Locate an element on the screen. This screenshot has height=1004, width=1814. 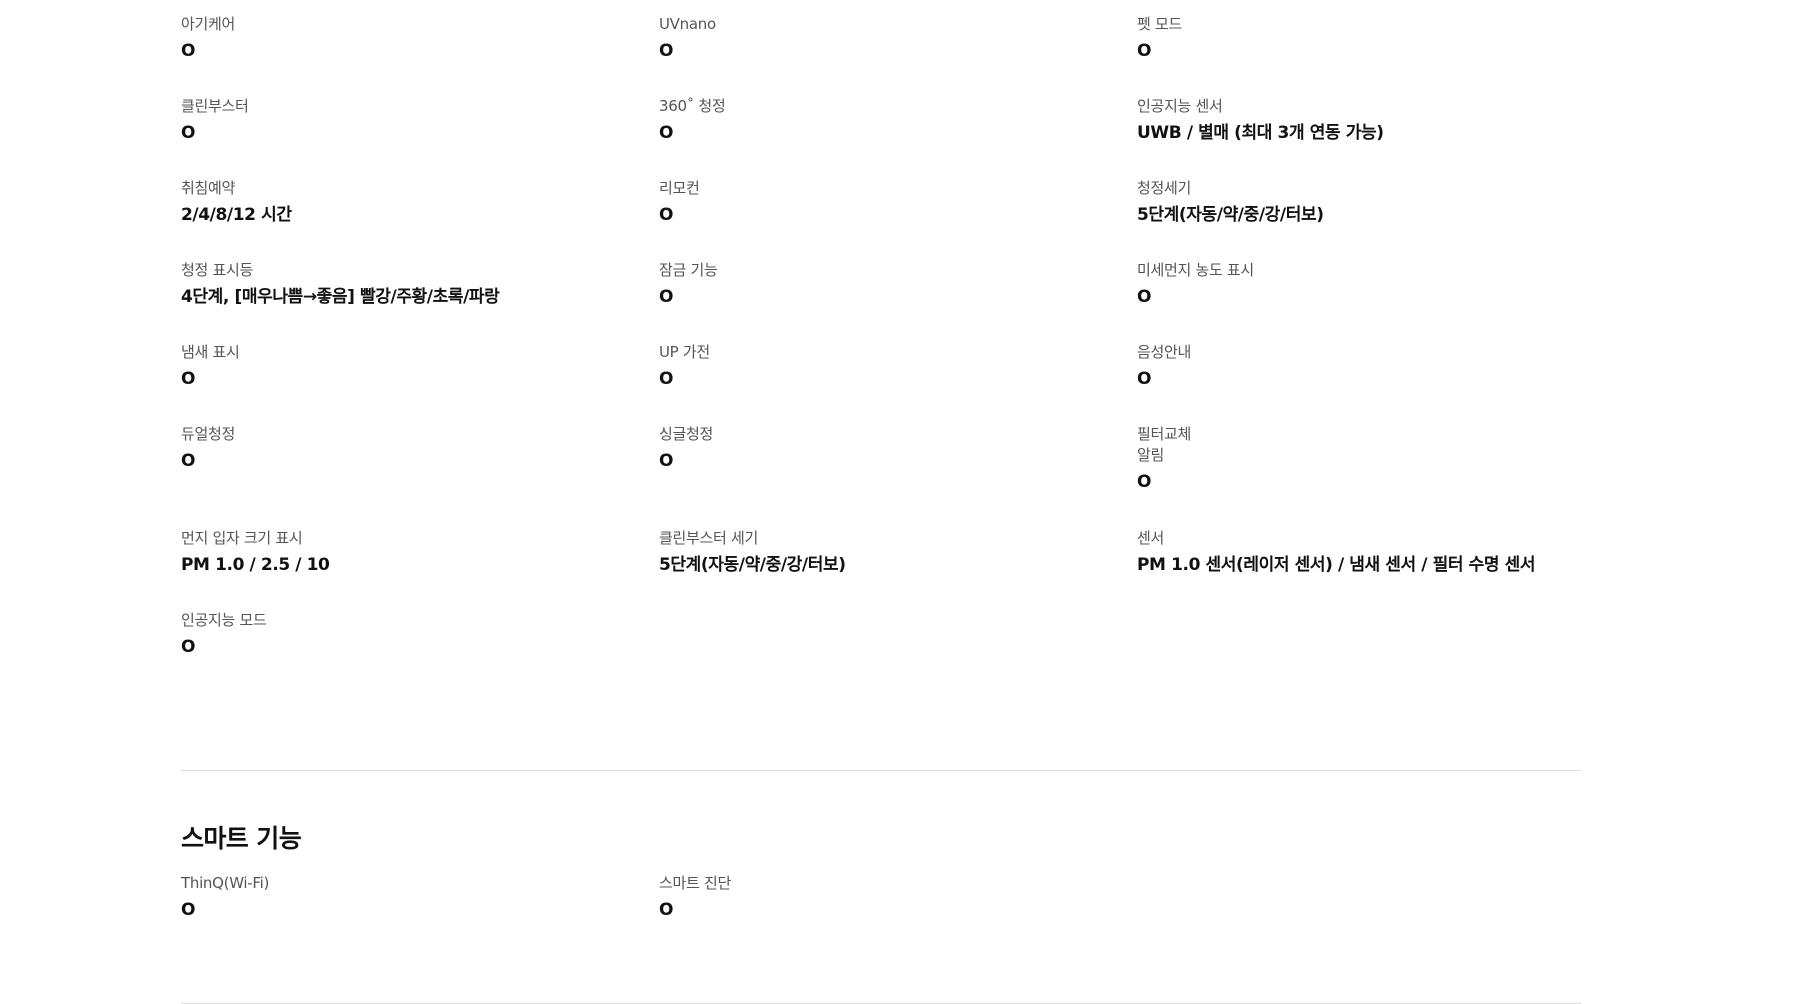
spec-label: 인공지능 센서 is located at coordinates (1180, 106).